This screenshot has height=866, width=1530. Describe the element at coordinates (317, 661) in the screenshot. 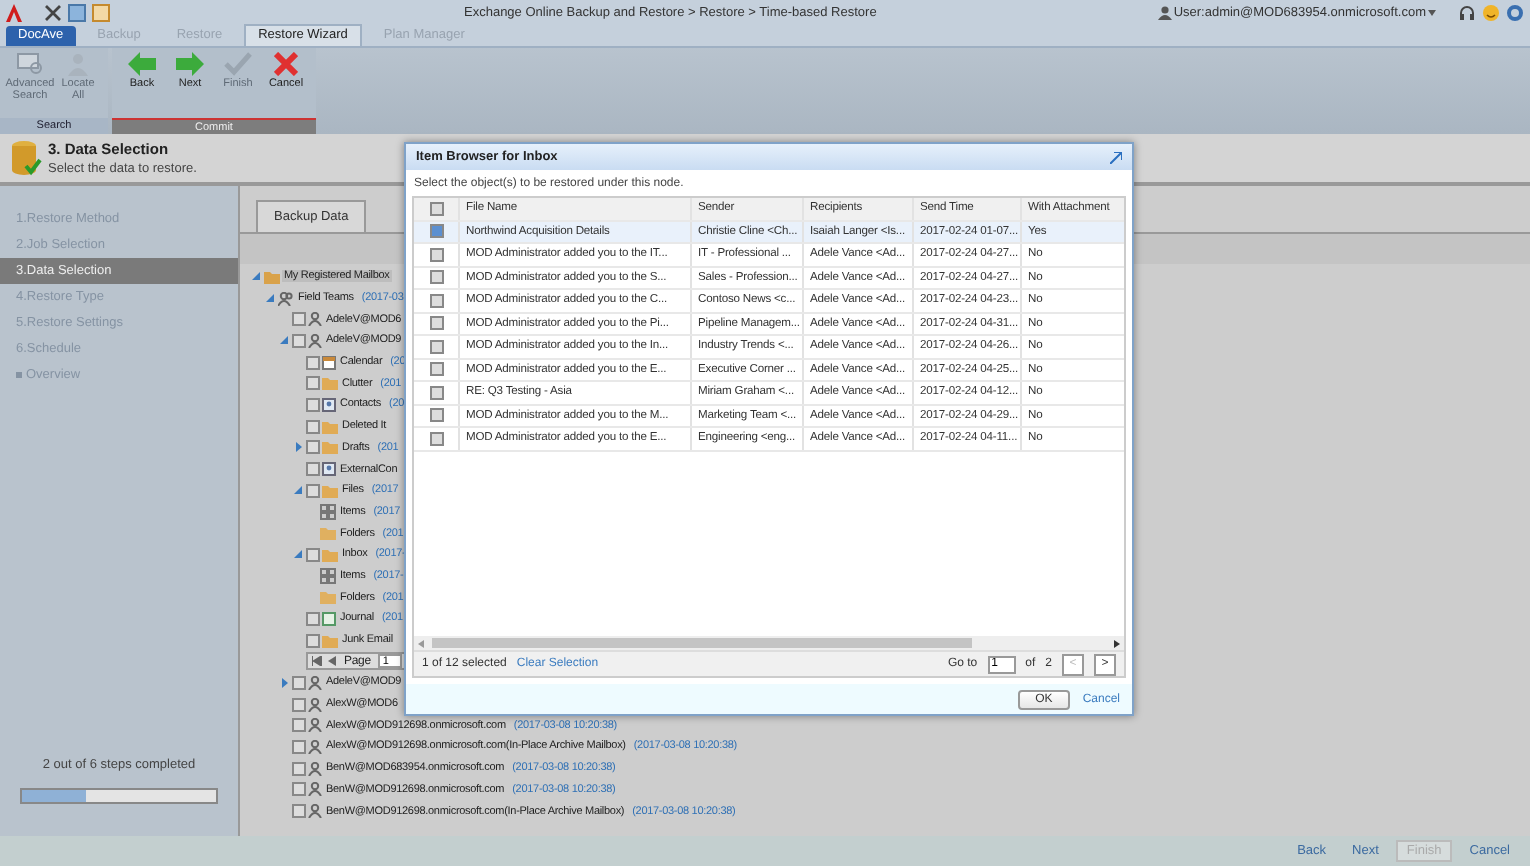

I see `first-page-icon` at that location.